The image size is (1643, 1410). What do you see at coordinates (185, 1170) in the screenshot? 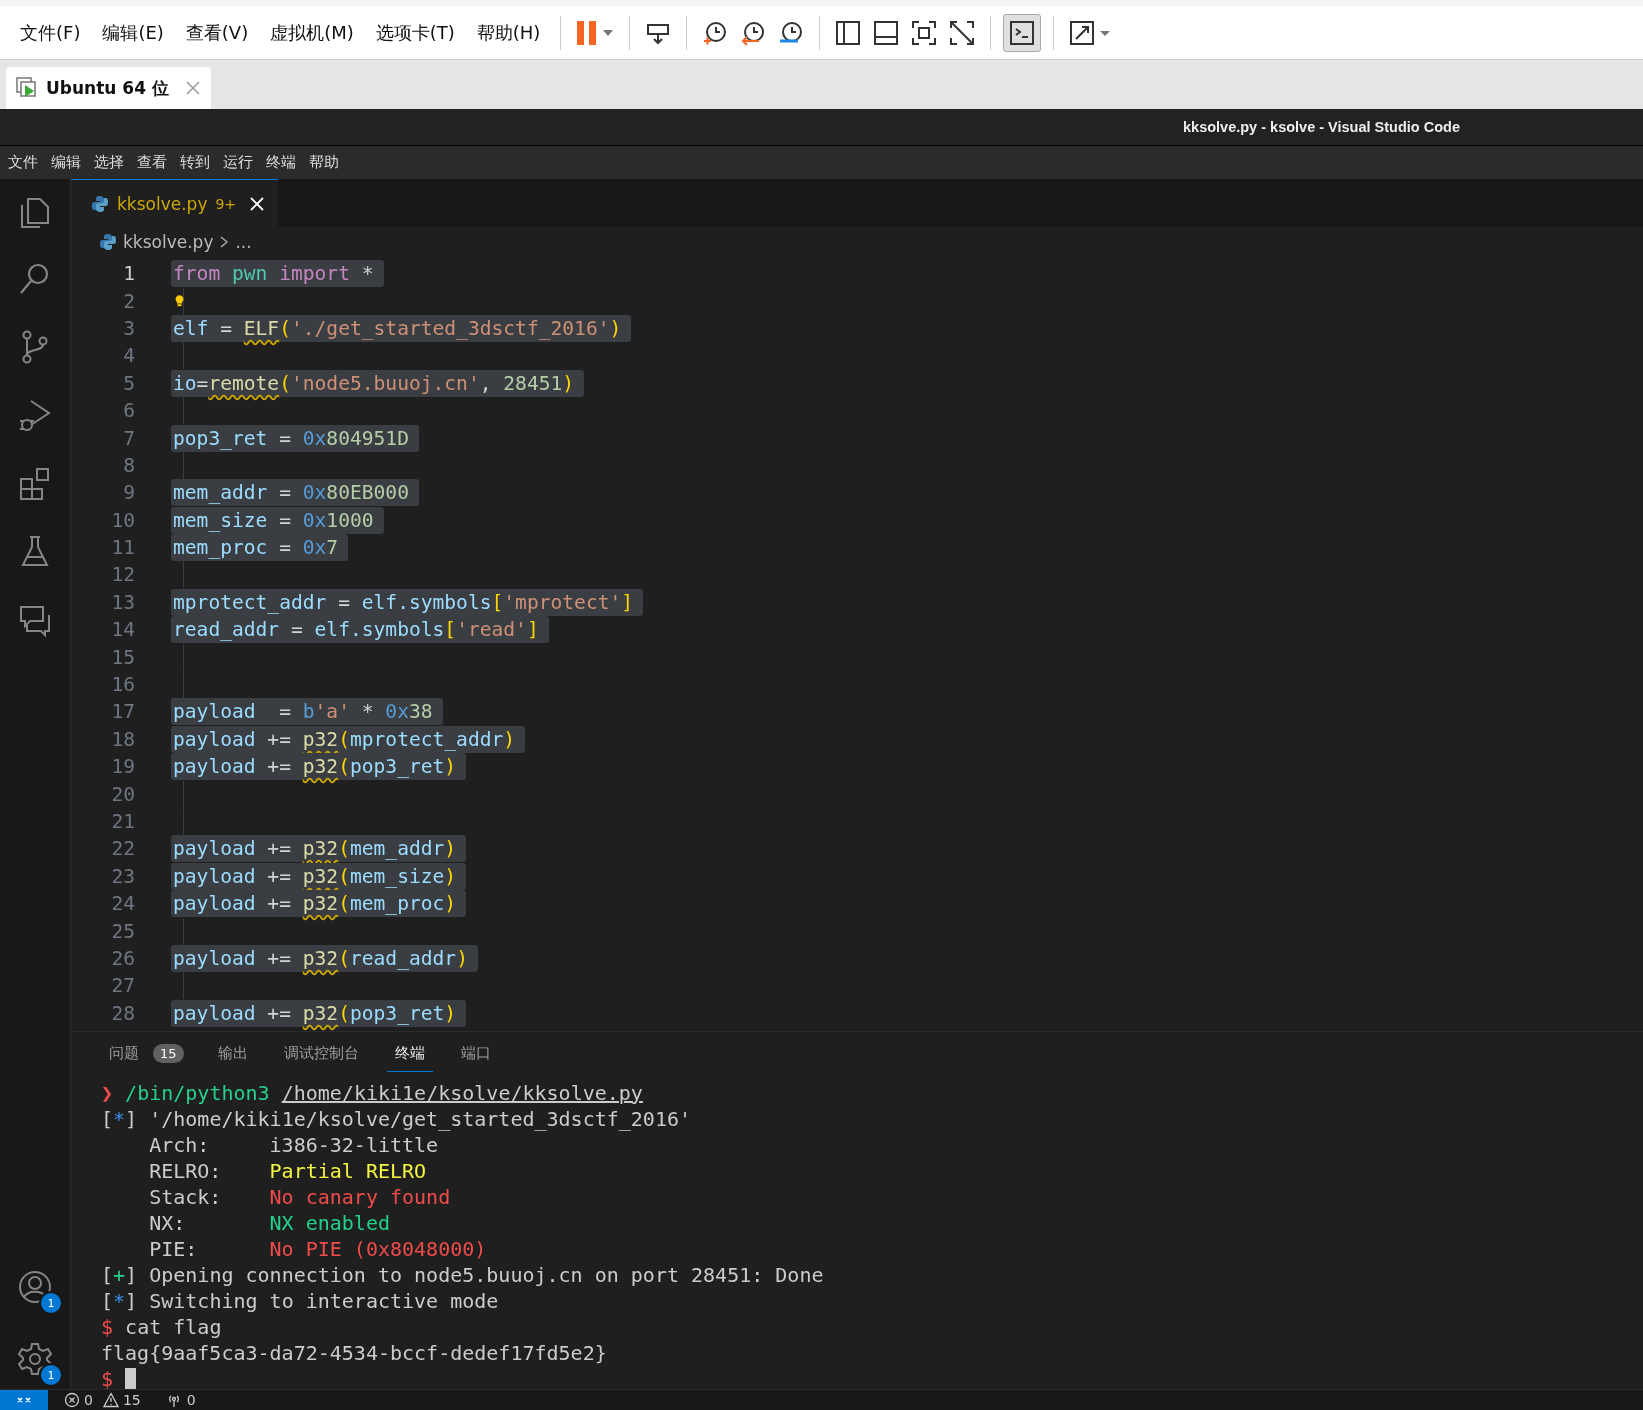
I see `output-text: RELRO:` at bounding box center [185, 1170].